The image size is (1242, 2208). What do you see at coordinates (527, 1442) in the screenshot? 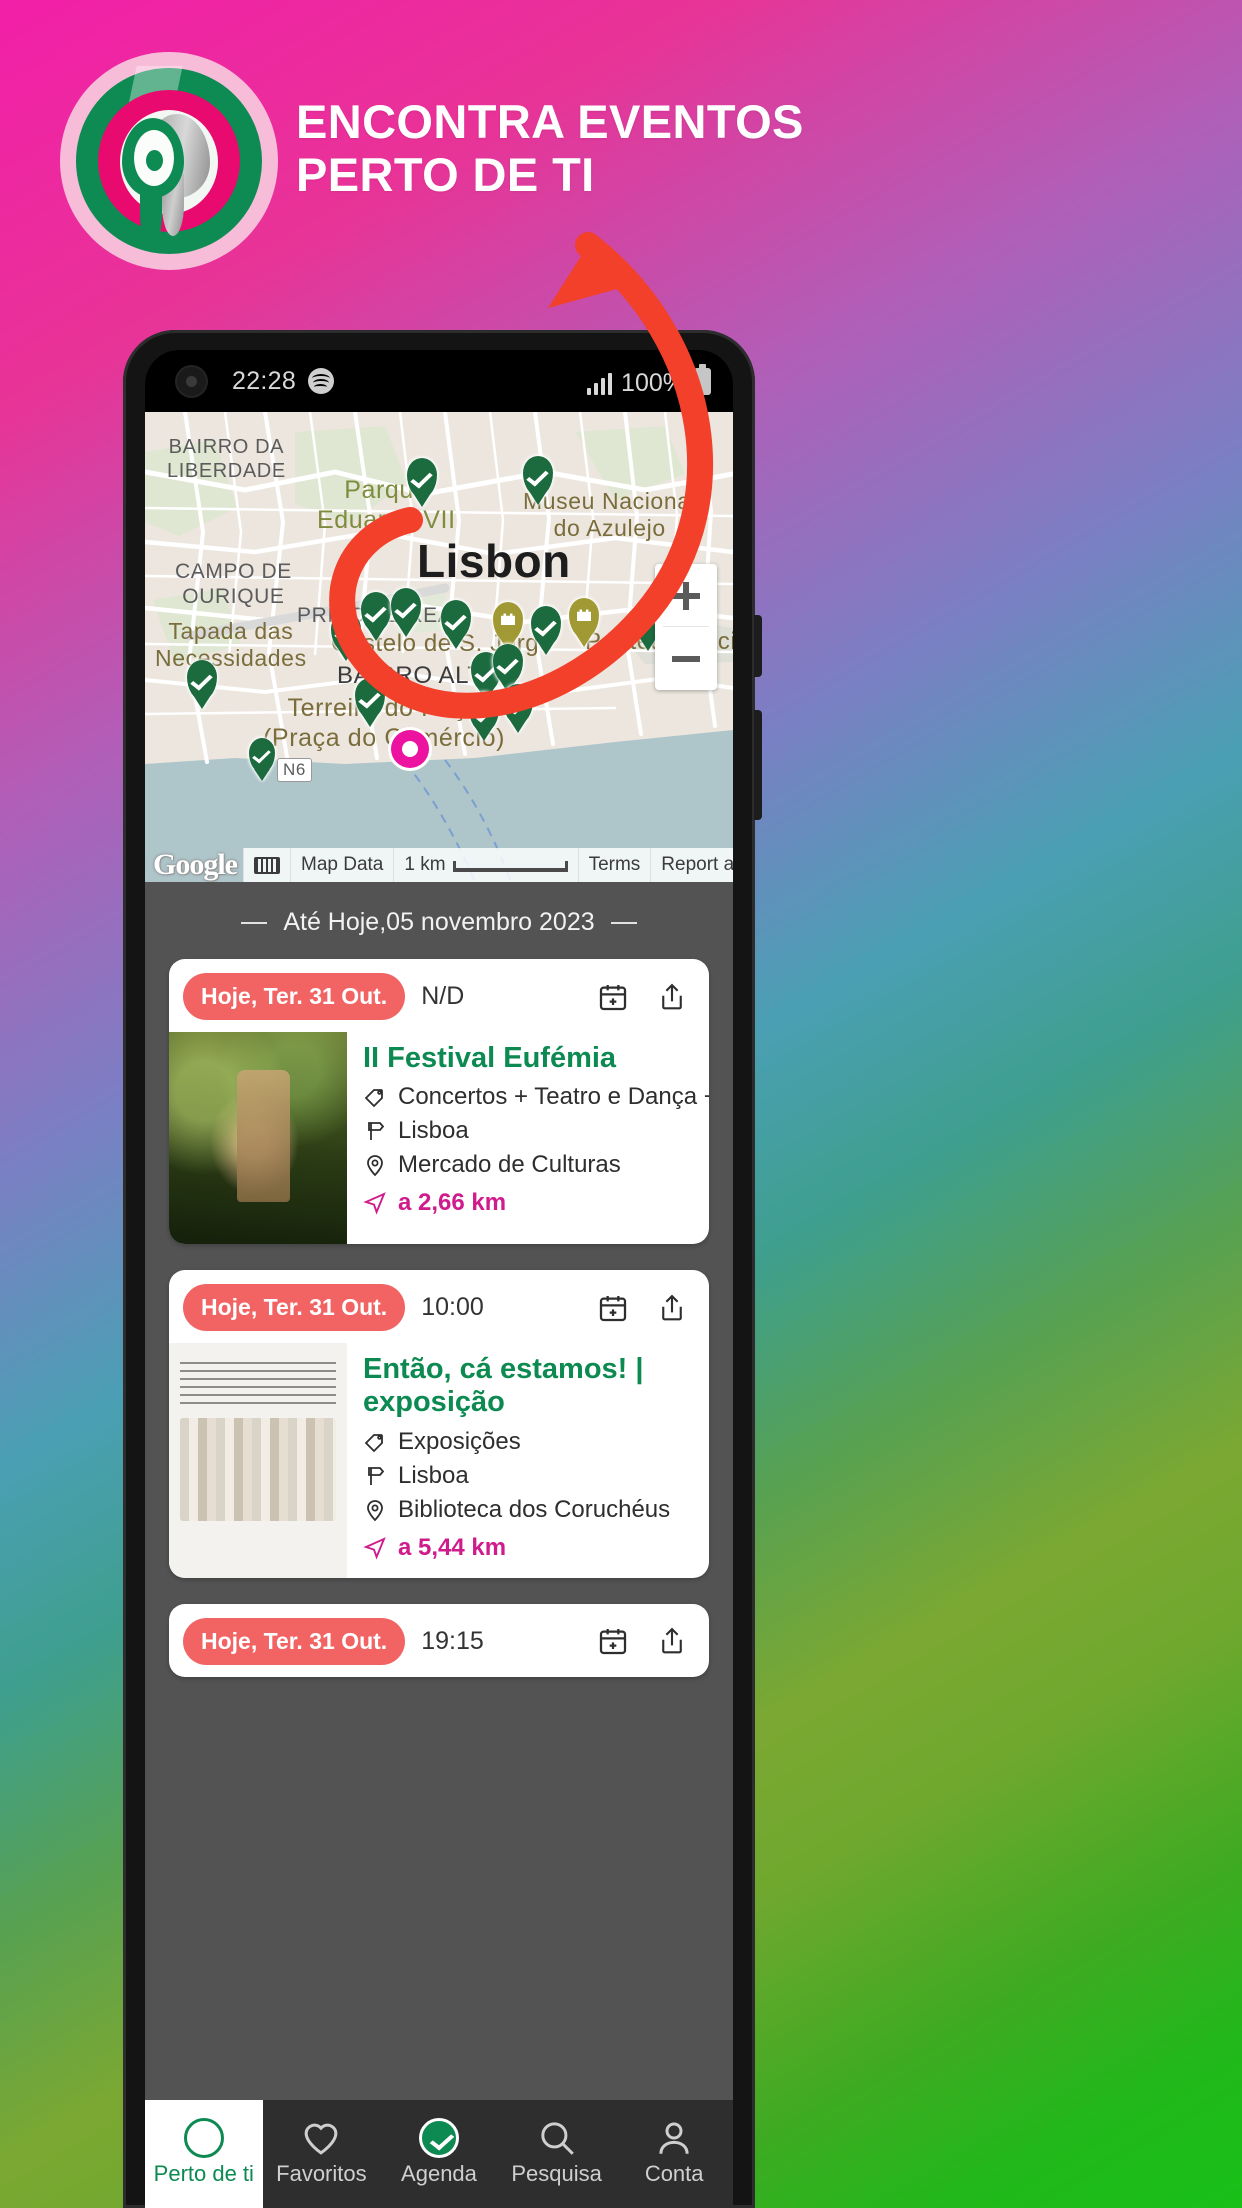
I see `event-category-row: Exposições` at bounding box center [527, 1442].